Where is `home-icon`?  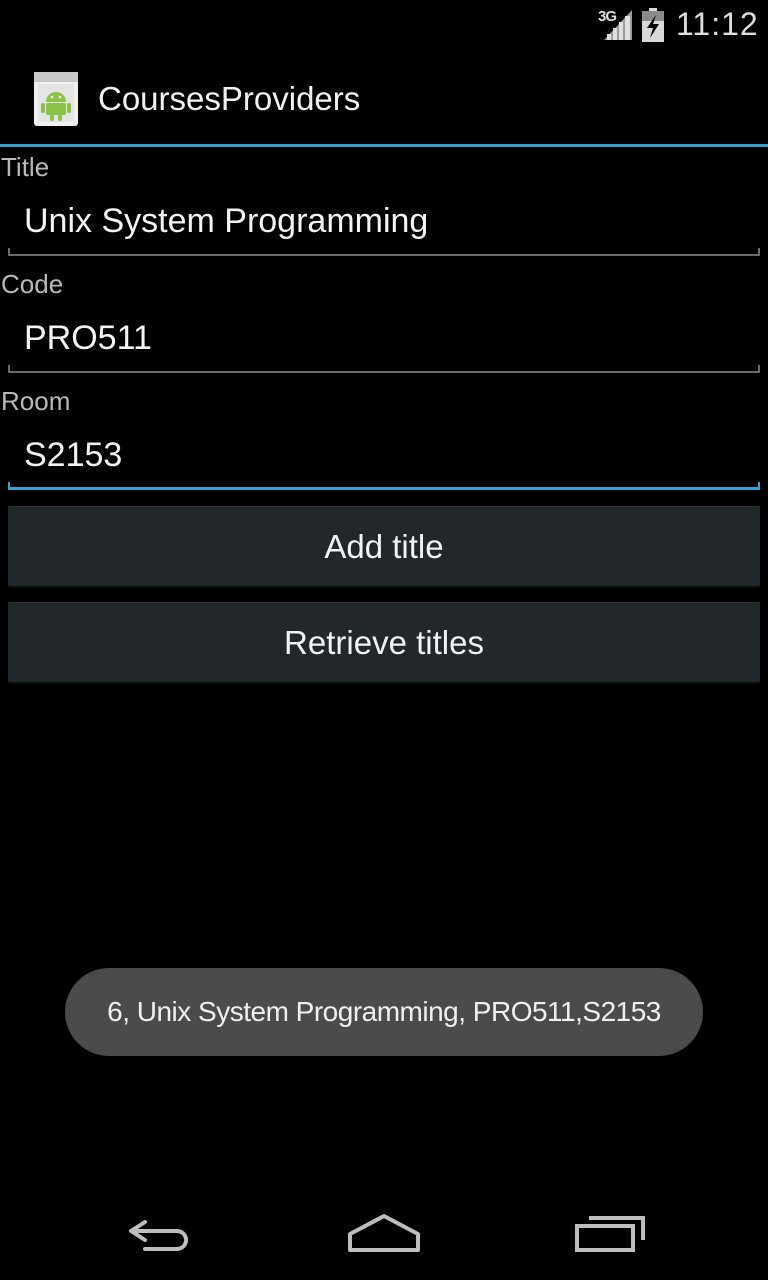
home-icon is located at coordinates (384, 1232).